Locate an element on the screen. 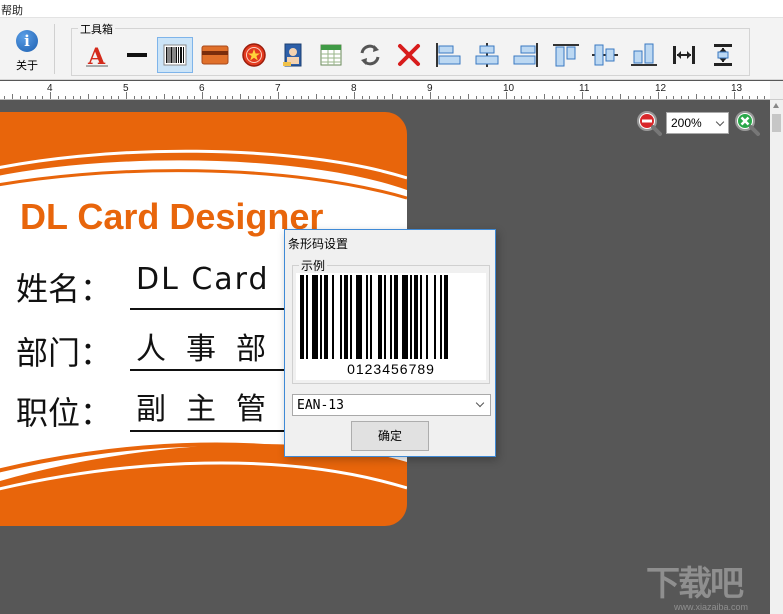 This screenshot has height=614, width=783. ruler-corner is located at coordinates (776, 90).